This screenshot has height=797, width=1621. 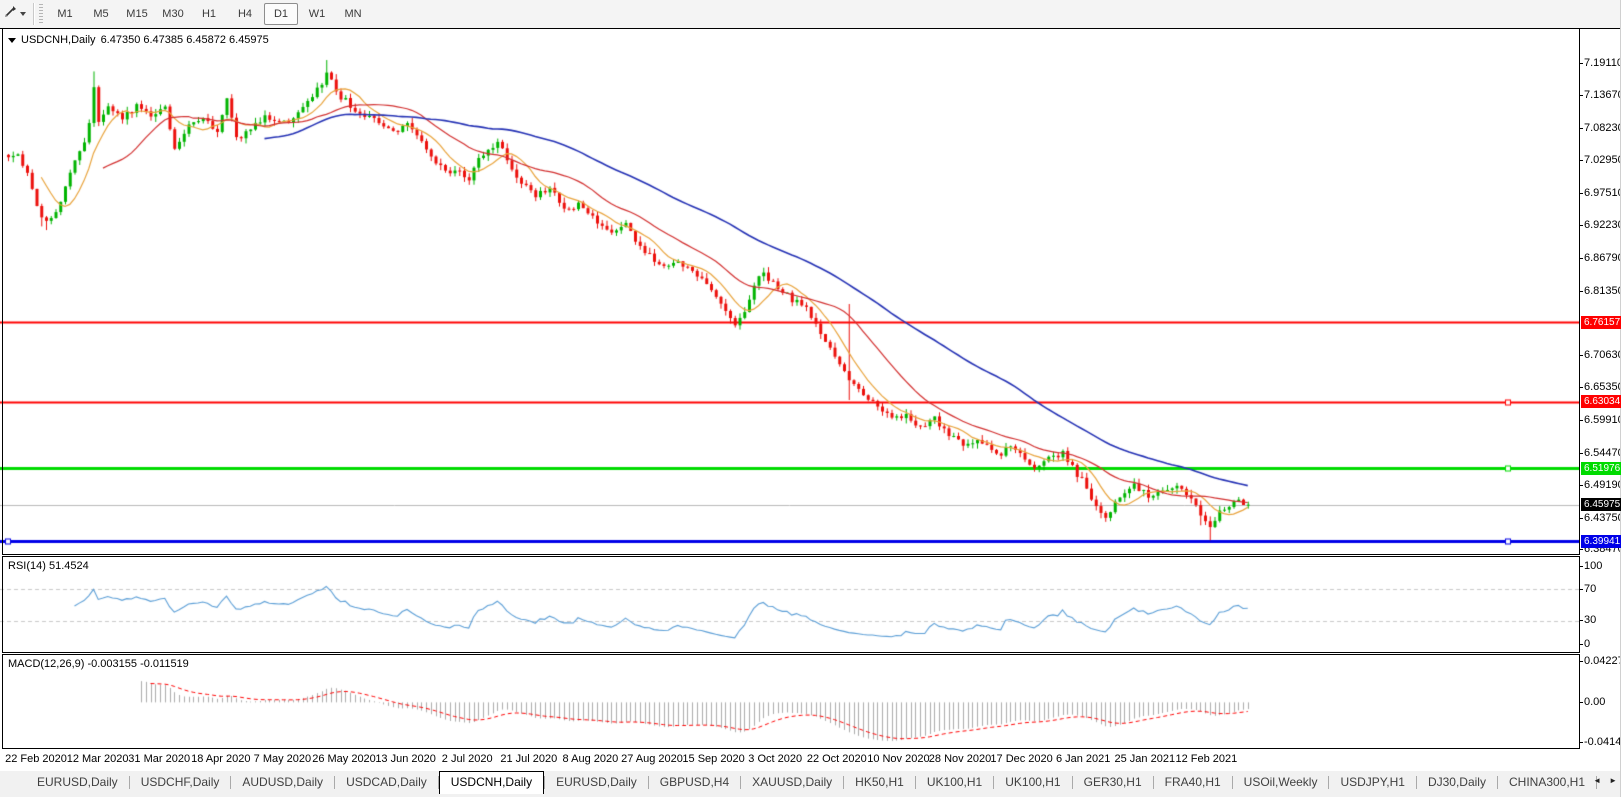 I want to click on date-axis-label: 22 Oct 2020, so click(x=836, y=759).